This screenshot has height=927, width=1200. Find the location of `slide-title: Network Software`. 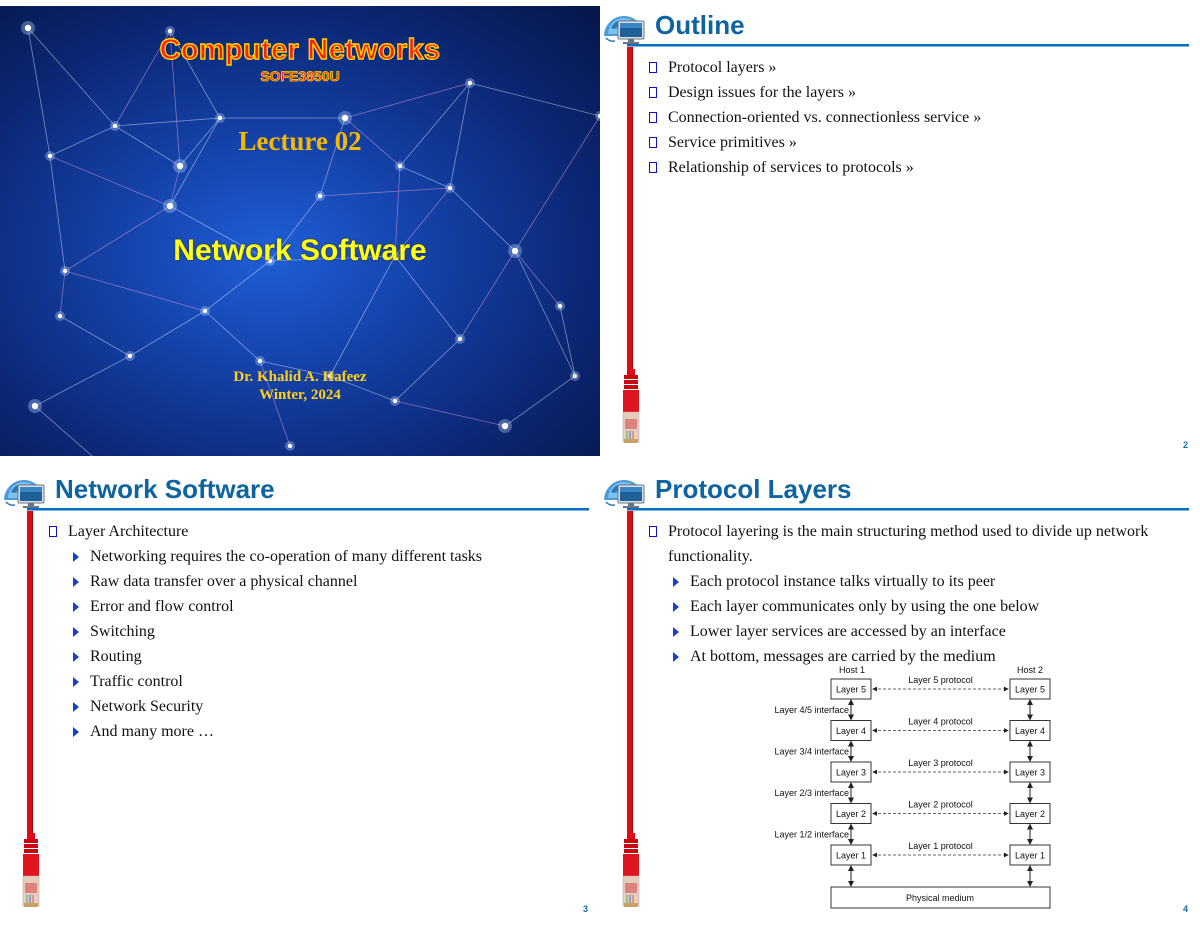

slide-title: Network Software is located at coordinates (165, 489).